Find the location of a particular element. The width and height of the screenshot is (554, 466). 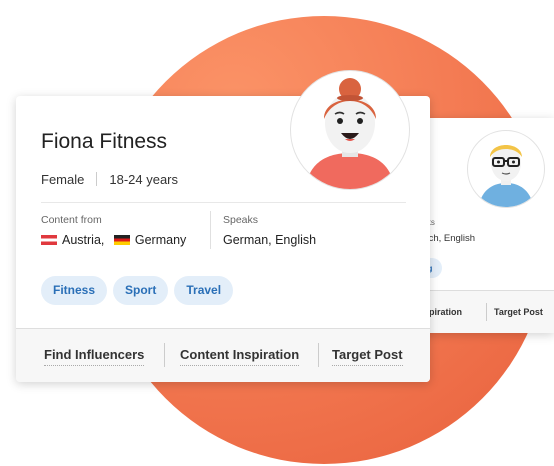

content-inspiration-link: Content Inspiration is located at coordinates (240, 356).